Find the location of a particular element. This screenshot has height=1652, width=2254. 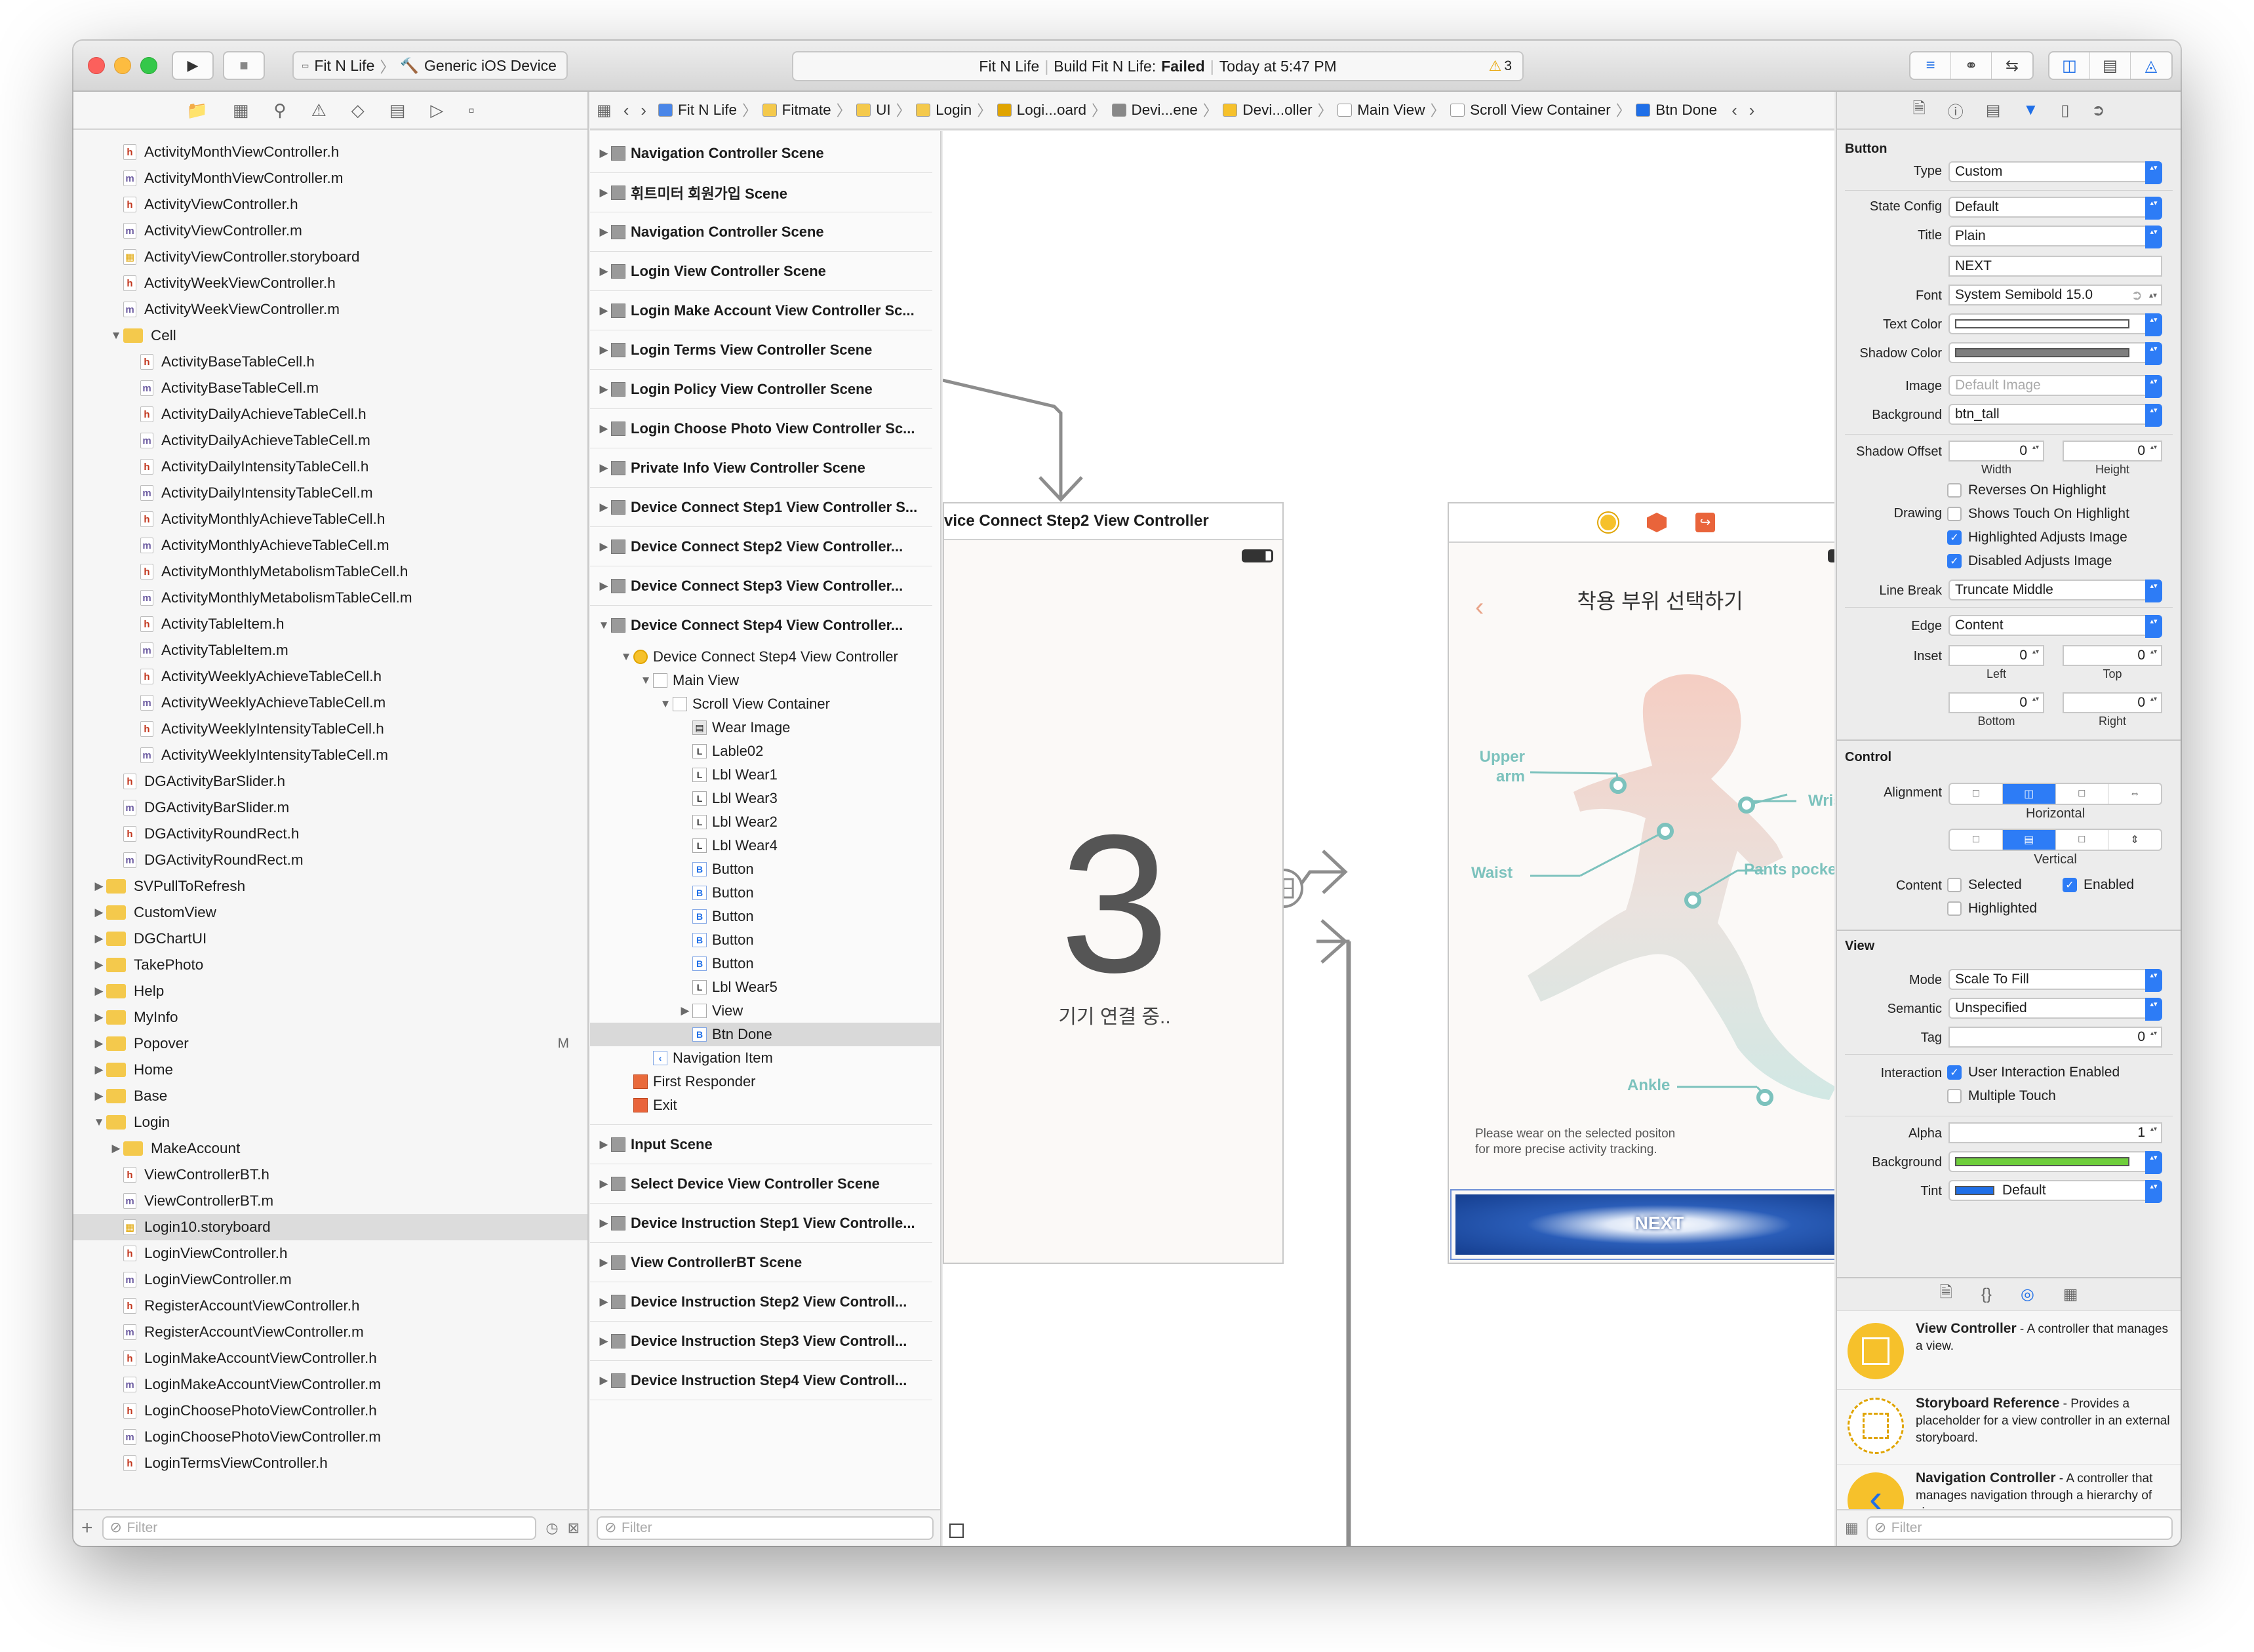

tag-field: 0 is located at coordinates (2055, 1037).